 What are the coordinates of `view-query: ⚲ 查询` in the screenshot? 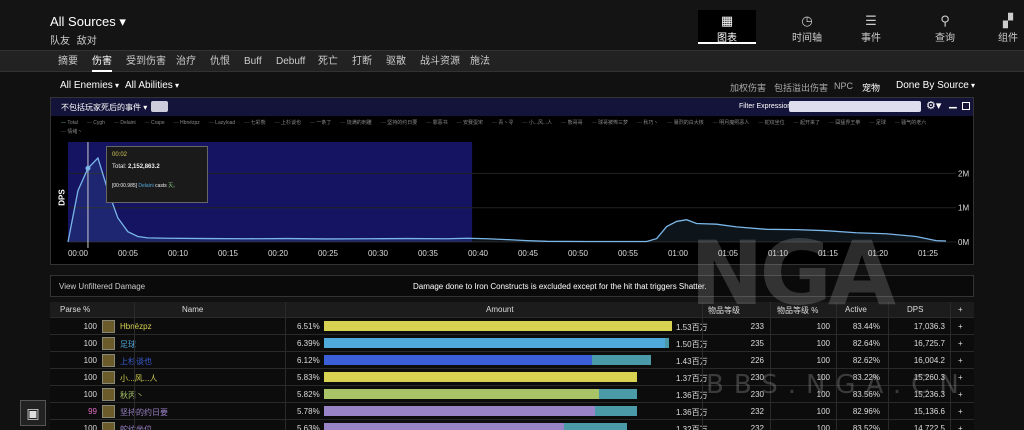 It's located at (945, 27).